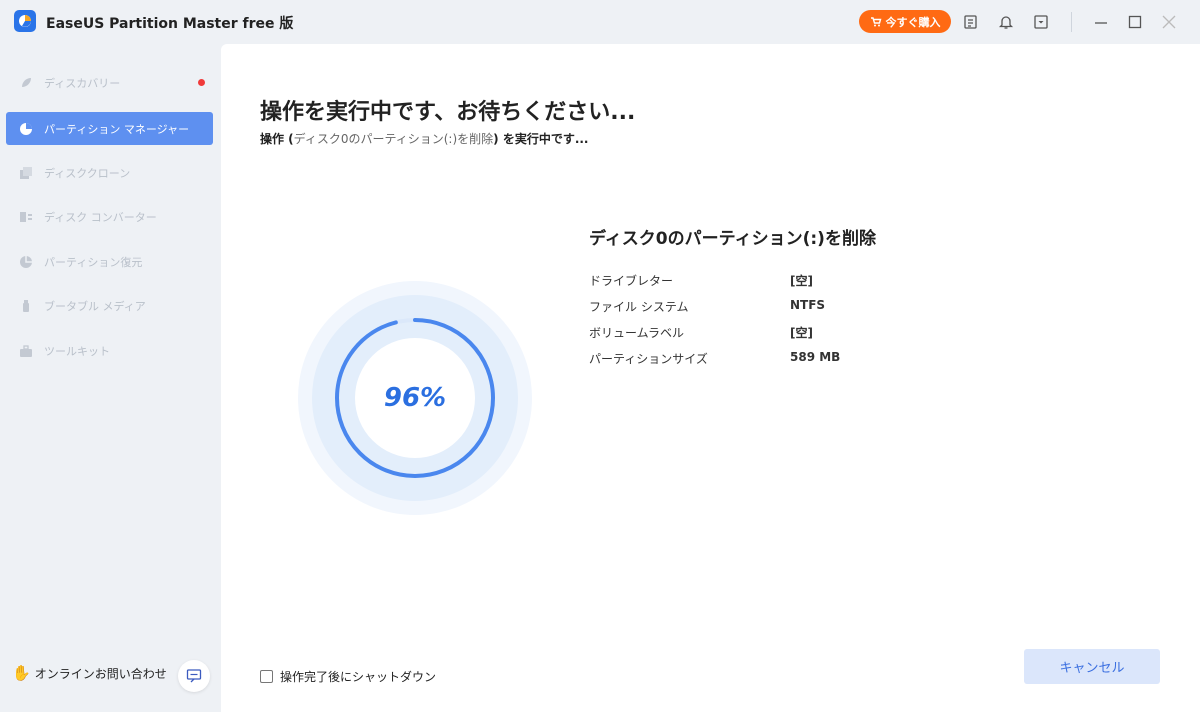 The width and height of the screenshot is (1200, 712). I want to click on usb-icon, so click(26, 306).